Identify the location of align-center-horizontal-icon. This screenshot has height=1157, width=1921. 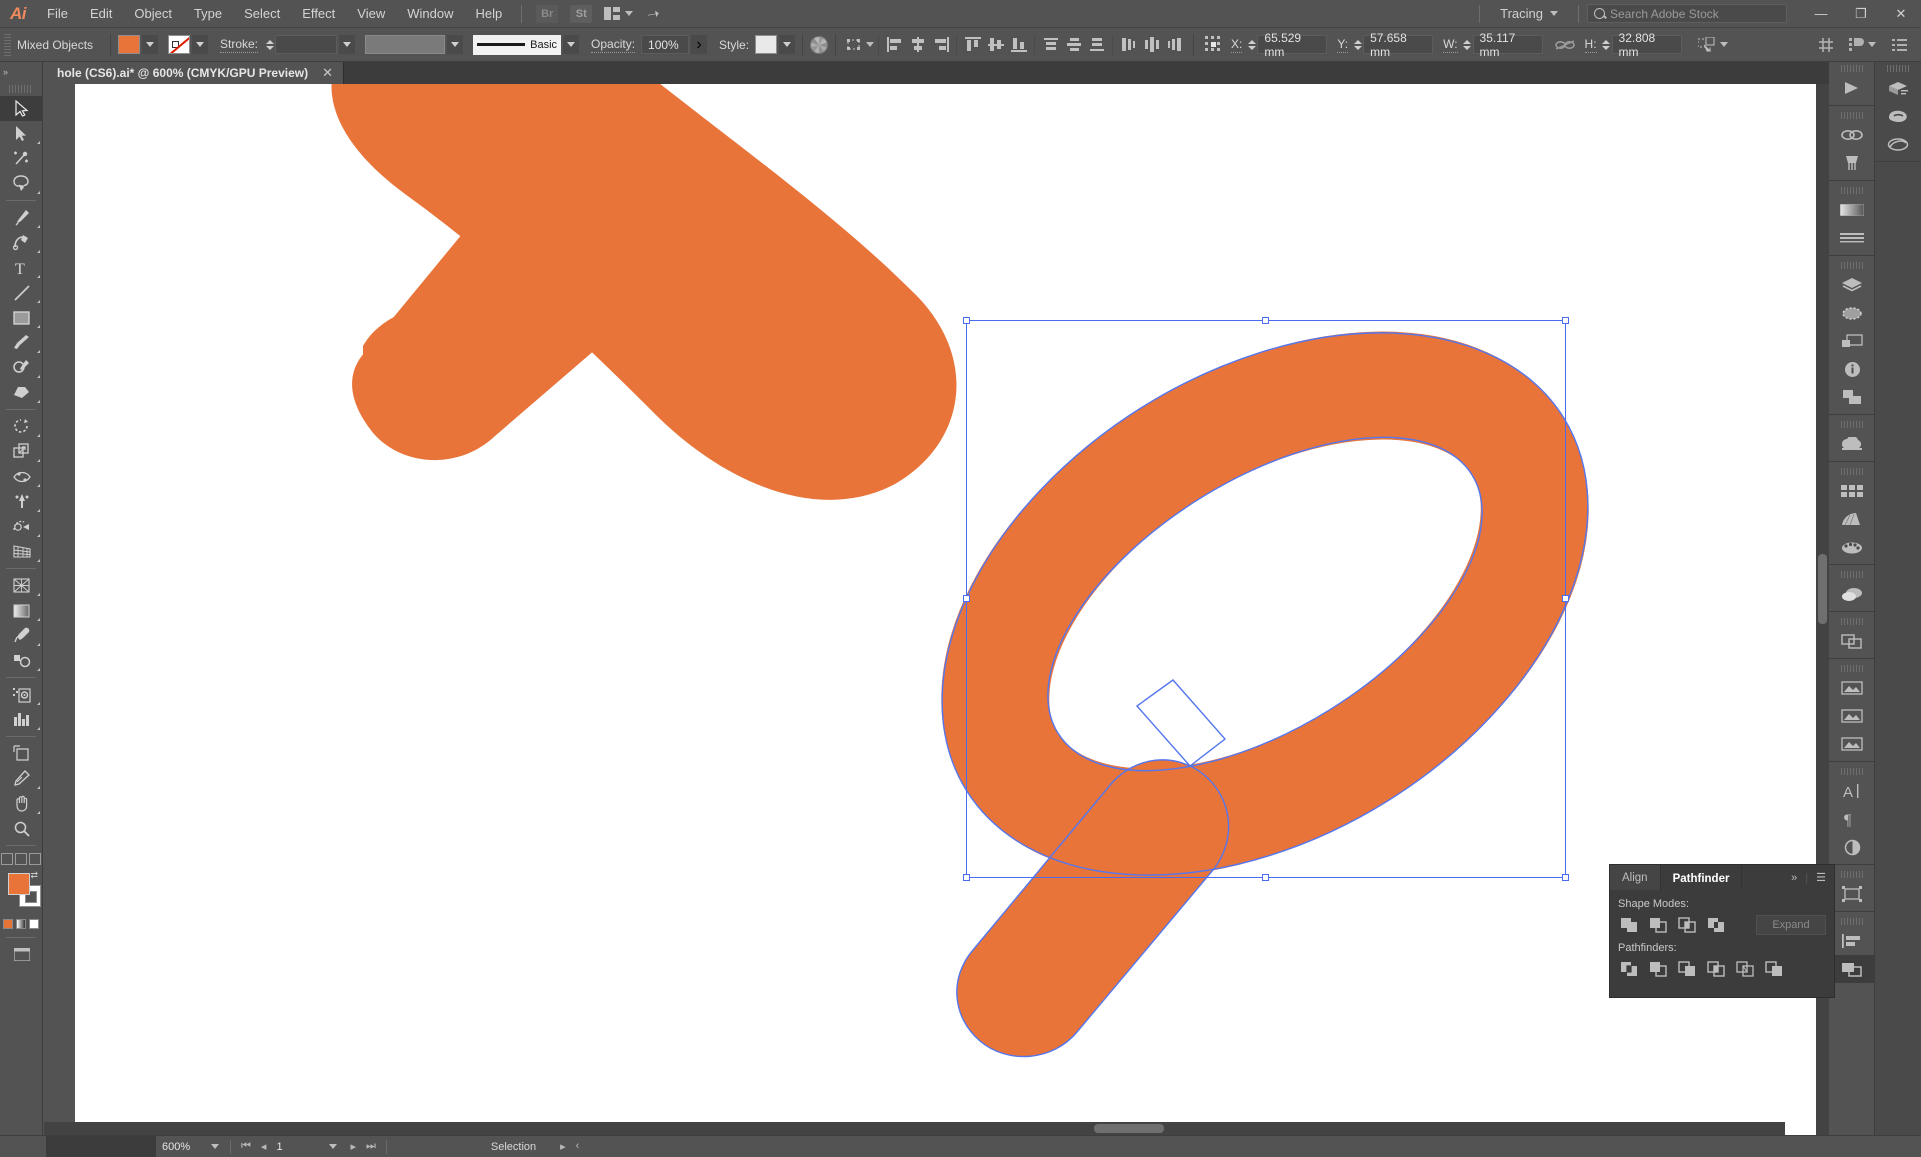
(917, 45).